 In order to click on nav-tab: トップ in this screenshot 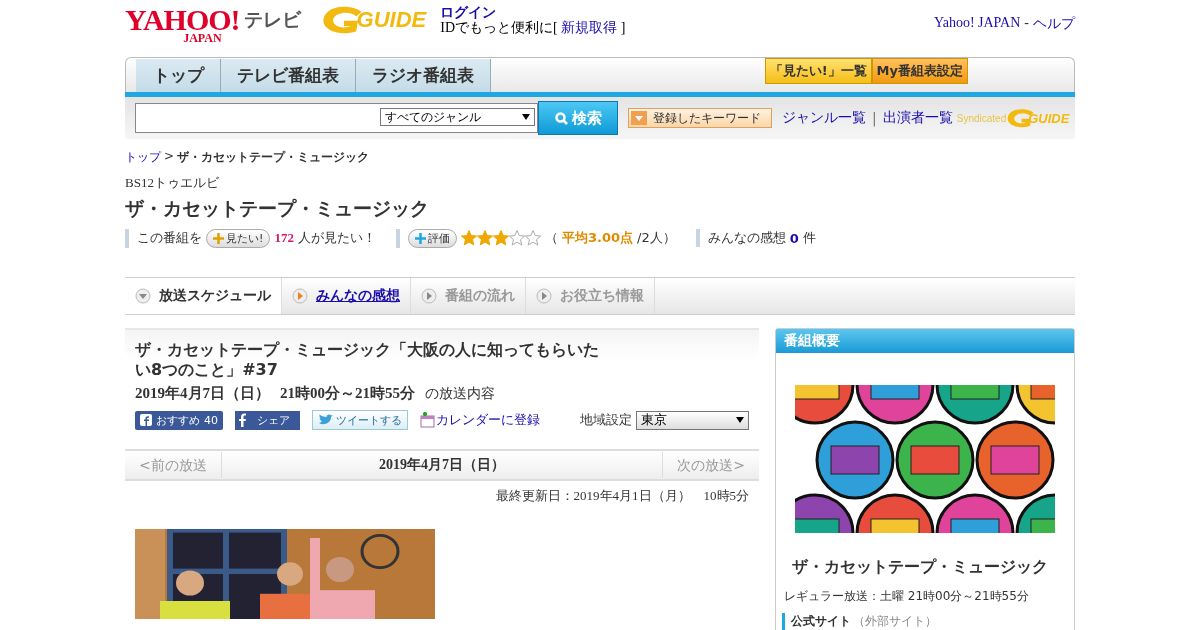, I will do `click(178, 75)`.